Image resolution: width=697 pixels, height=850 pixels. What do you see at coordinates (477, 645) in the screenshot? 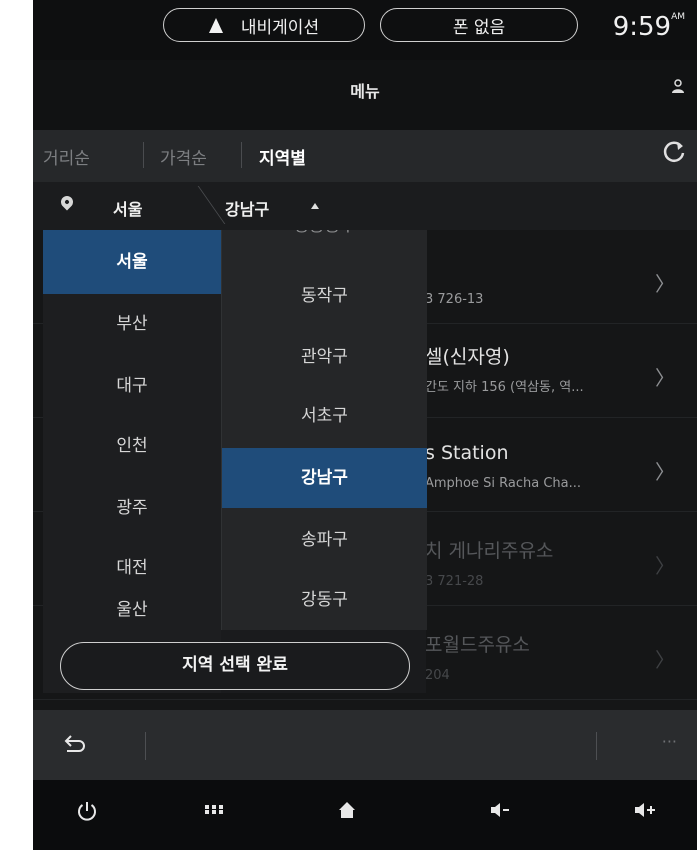
I see `station-name: 포월드주유소` at bounding box center [477, 645].